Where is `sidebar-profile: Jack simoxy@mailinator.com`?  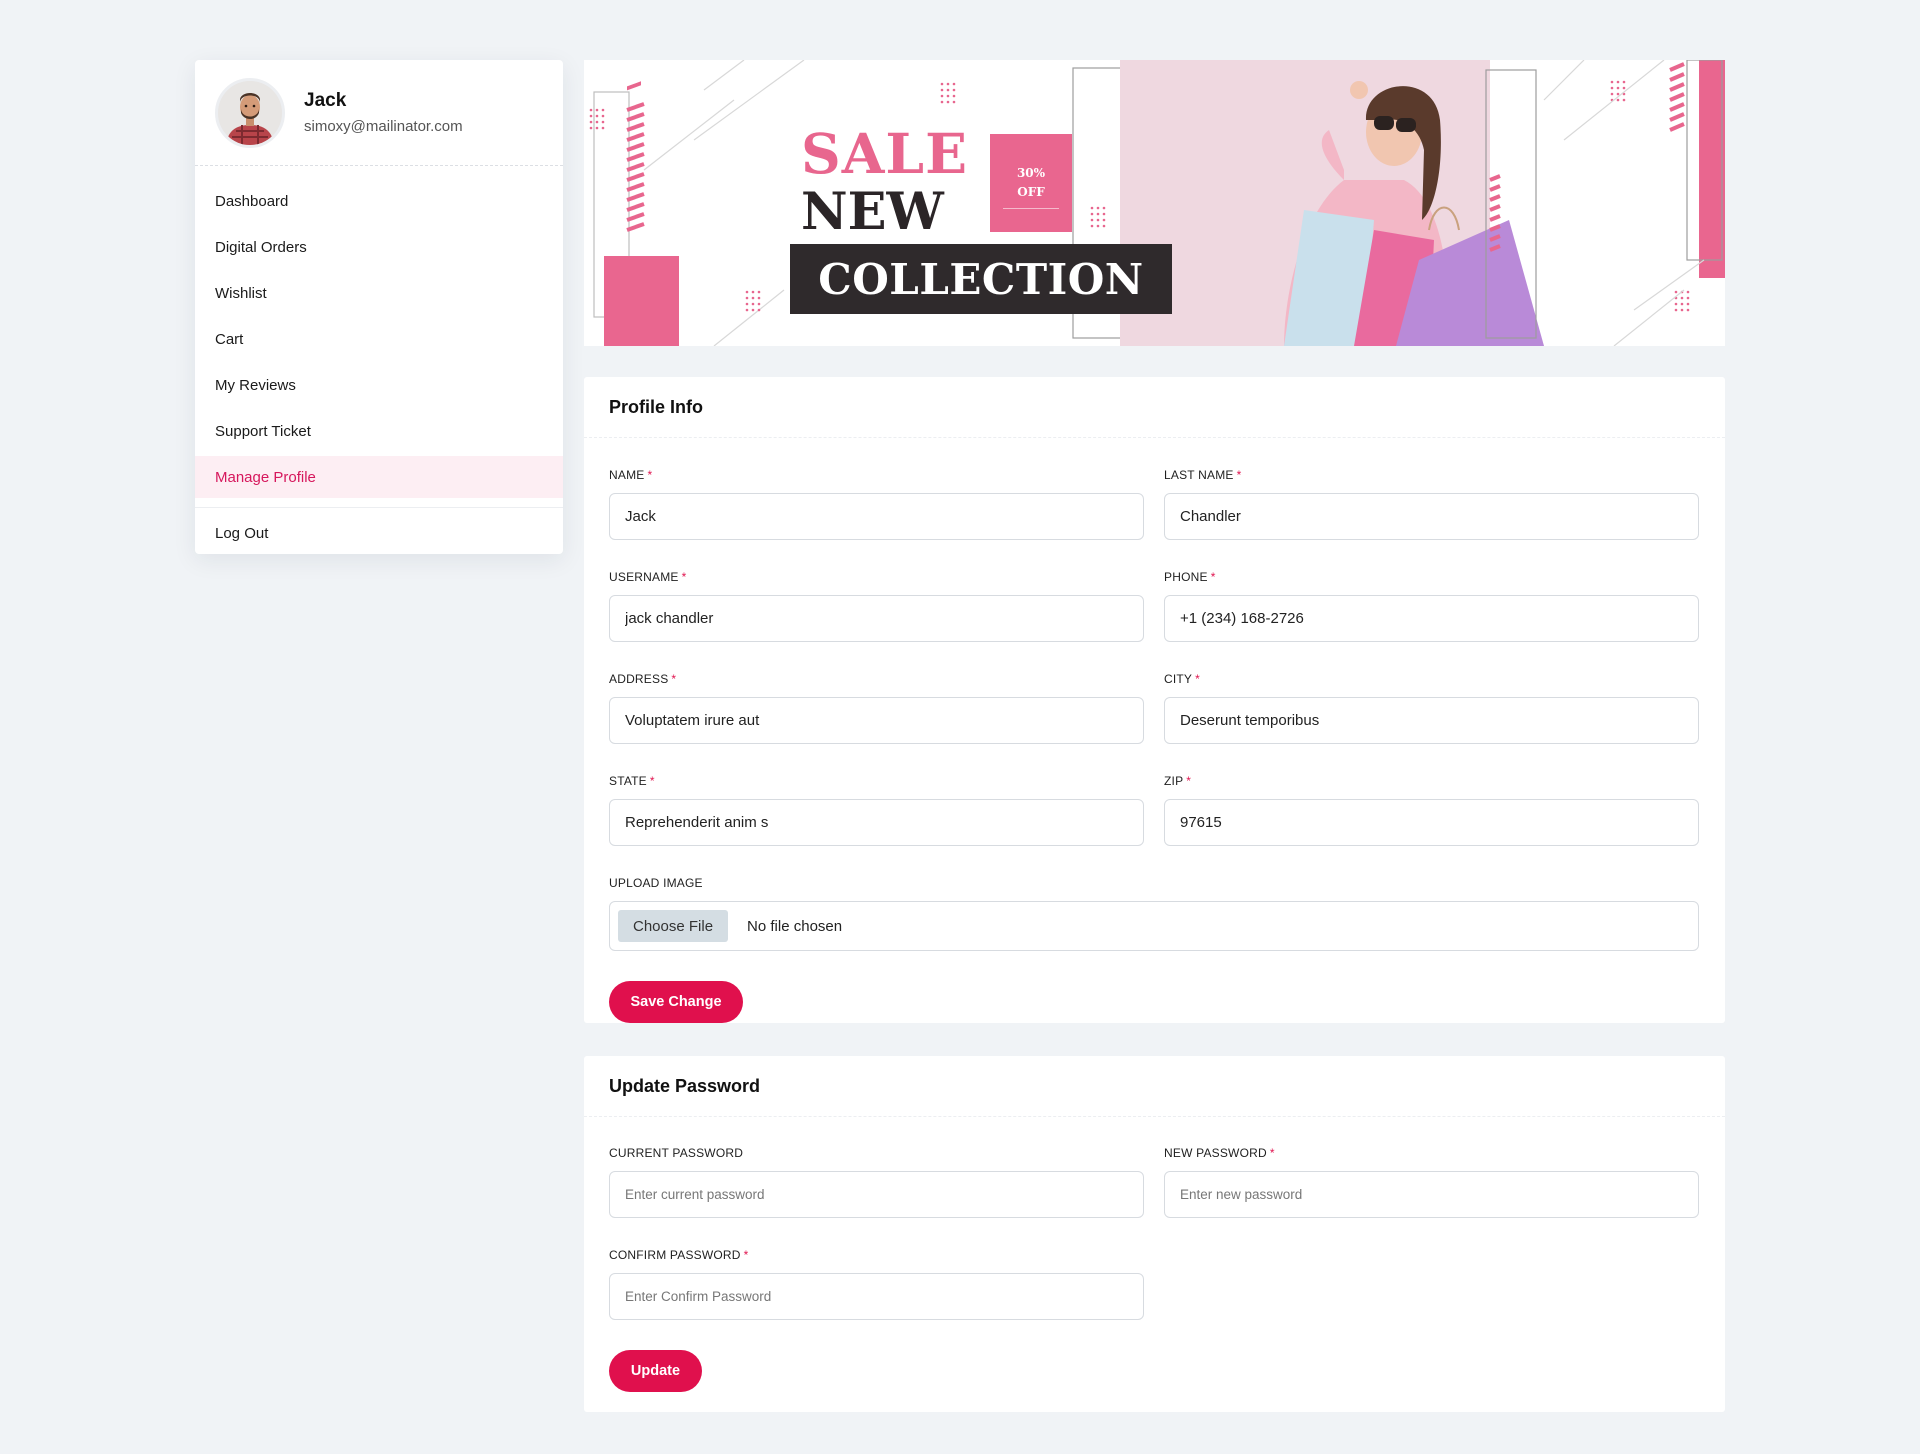 sidebar-profile: Jack simoxy@mailinator.com is located at coordinates (379, 113).